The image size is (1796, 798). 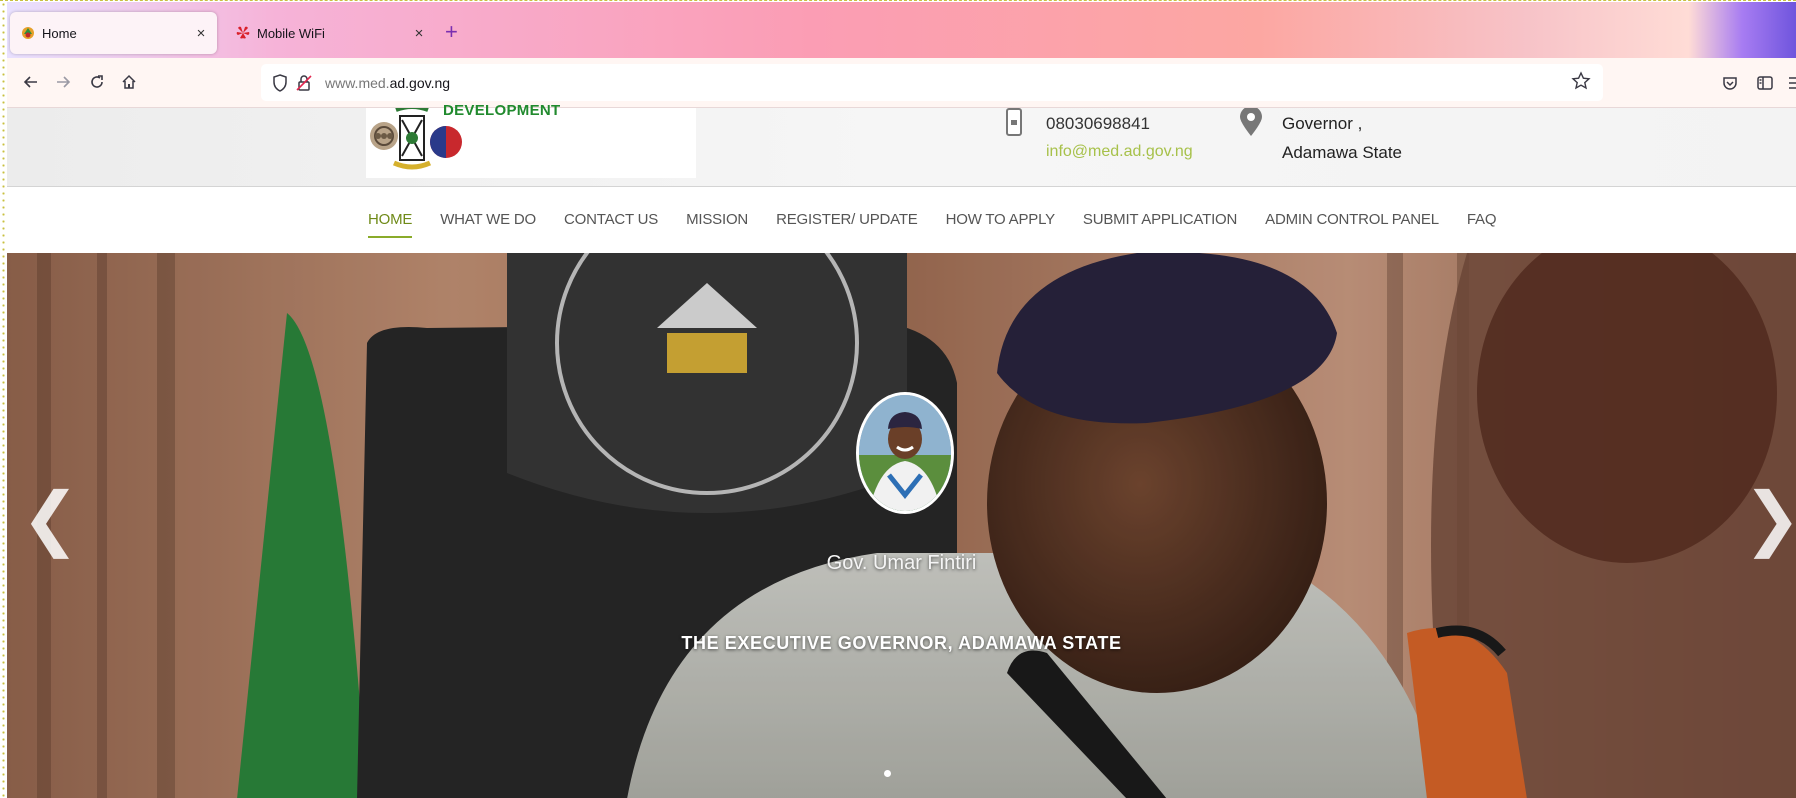 I want to click on home-icon, so click(x=129, y=82).